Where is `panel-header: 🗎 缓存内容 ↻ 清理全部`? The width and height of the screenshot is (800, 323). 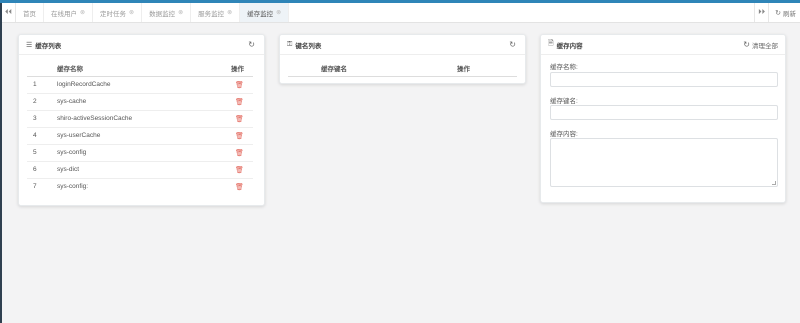 panel-header: 🗎 缓存内容 ↻ 清理全部 is located at coordinates (663, 45).